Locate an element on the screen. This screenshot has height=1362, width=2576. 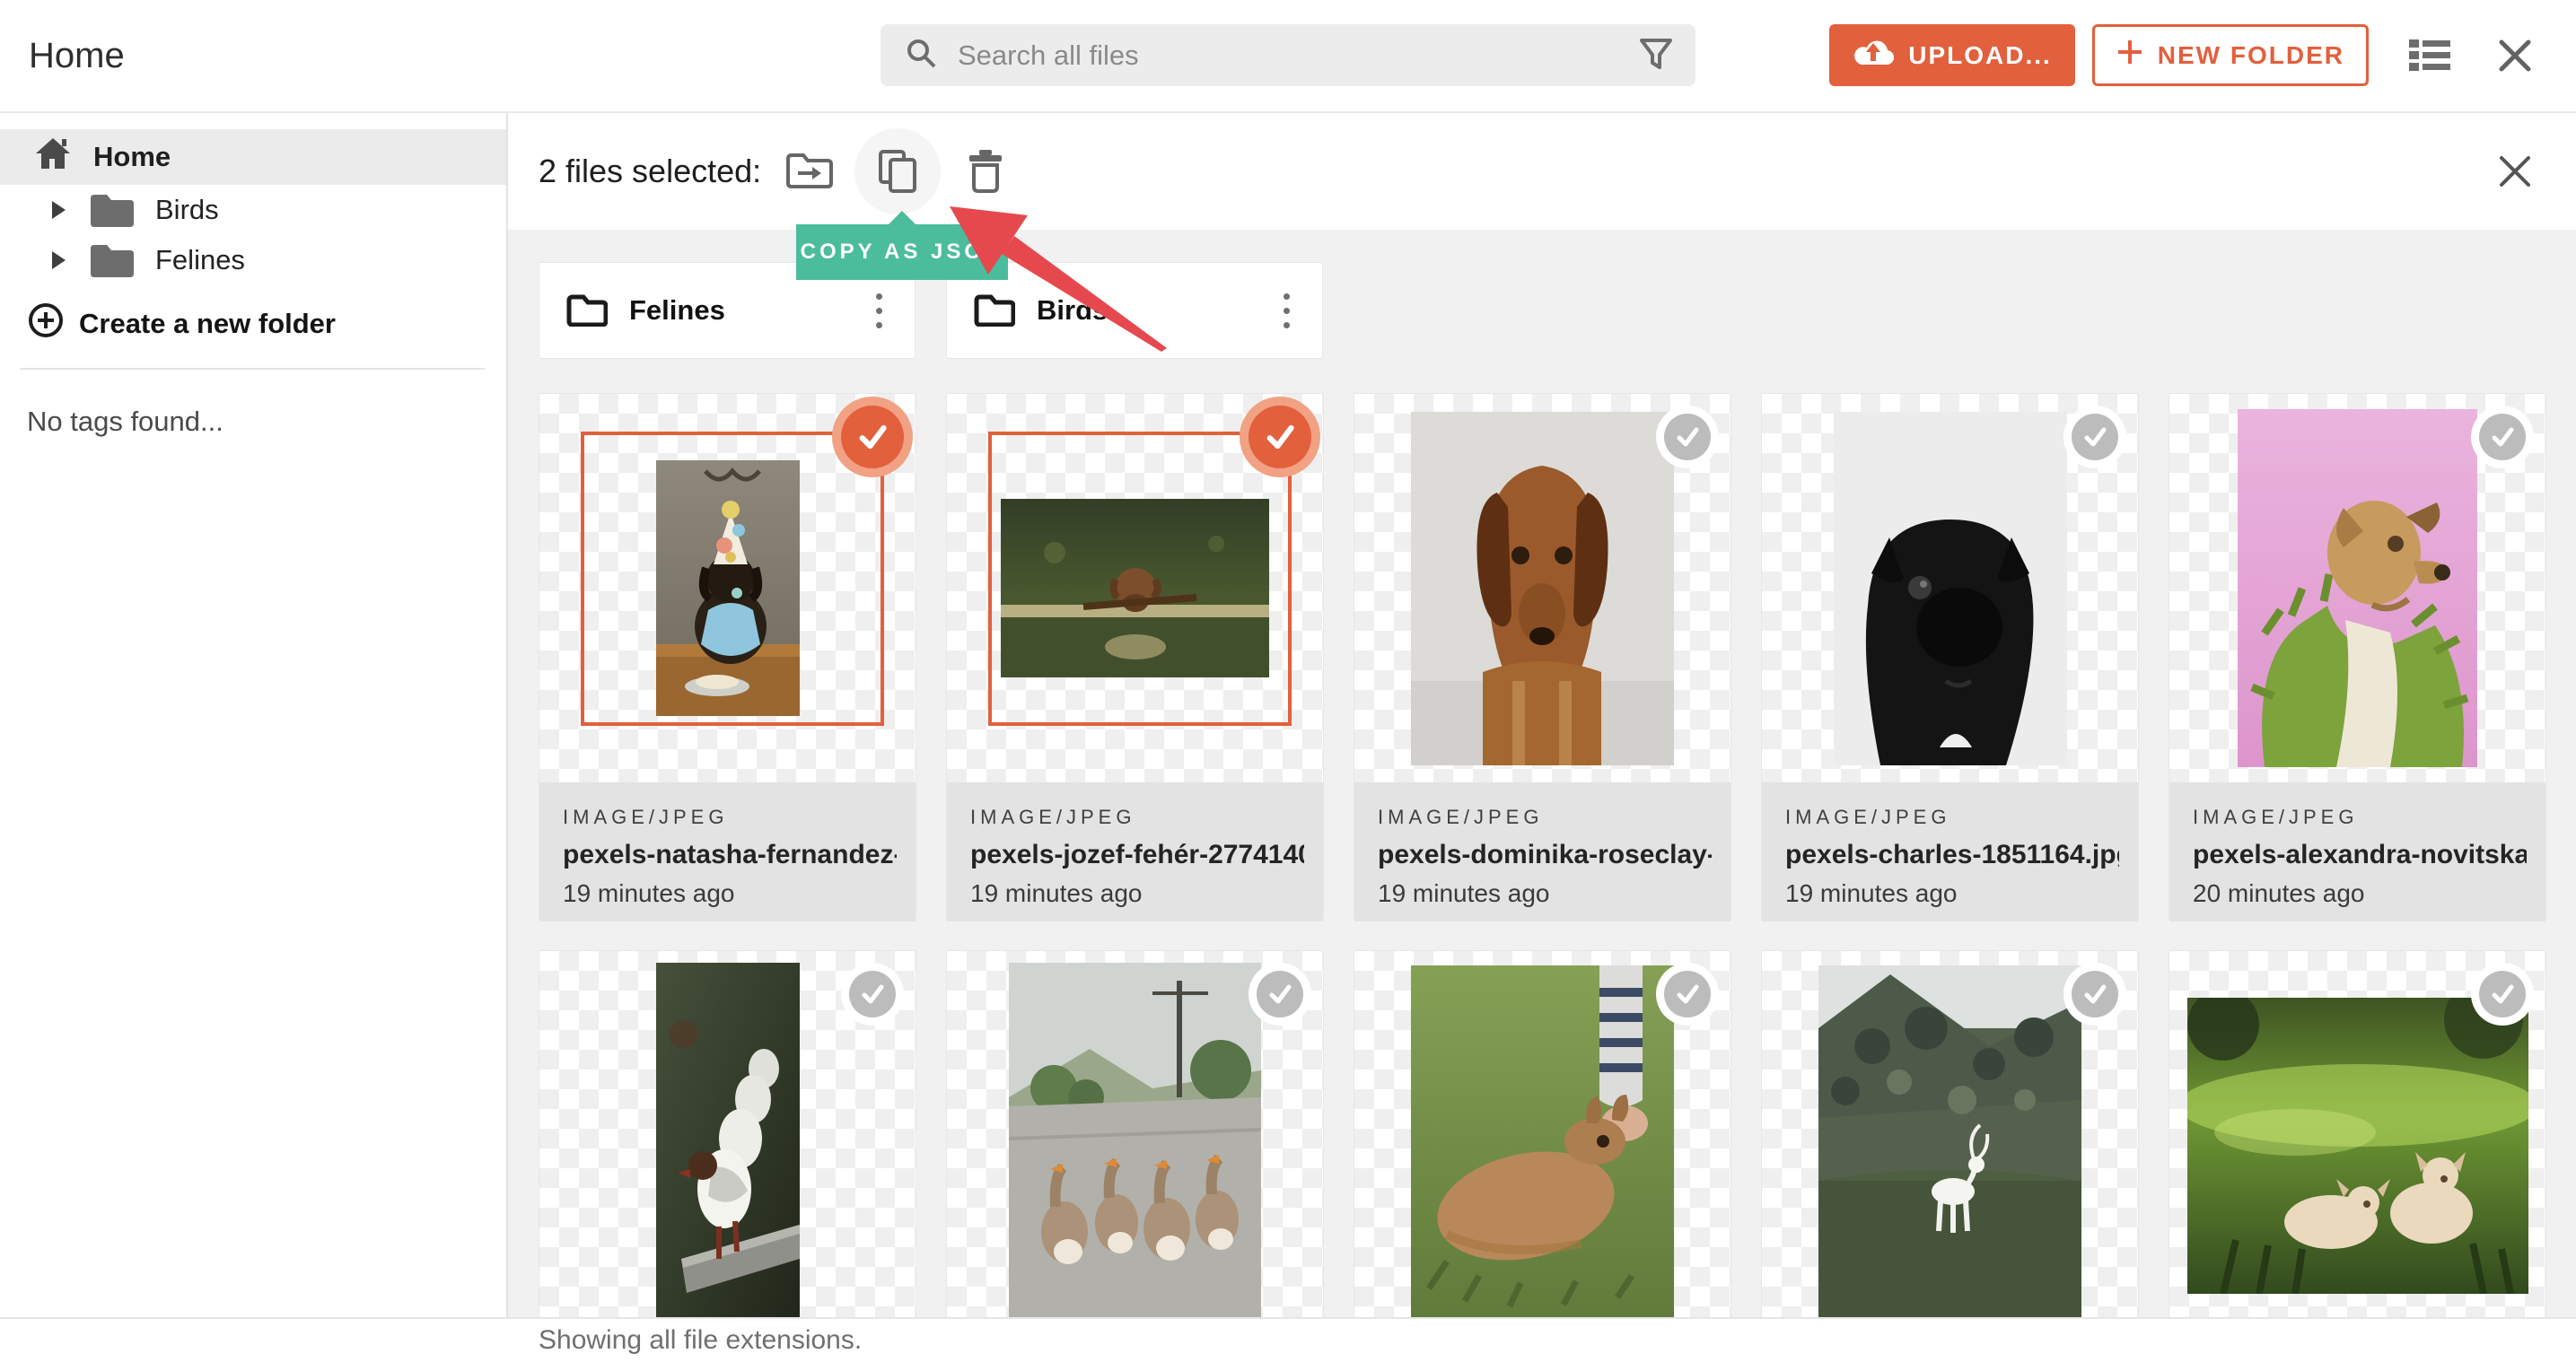
page-title: Home is located at coordinates (77, 55).